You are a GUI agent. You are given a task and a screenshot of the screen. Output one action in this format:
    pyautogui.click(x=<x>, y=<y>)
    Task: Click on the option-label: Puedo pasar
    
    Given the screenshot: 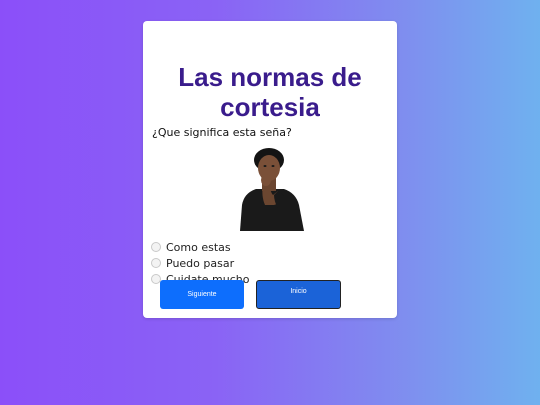 What is the action you would take?
    pyautogui.click(x=200, y=263)
    